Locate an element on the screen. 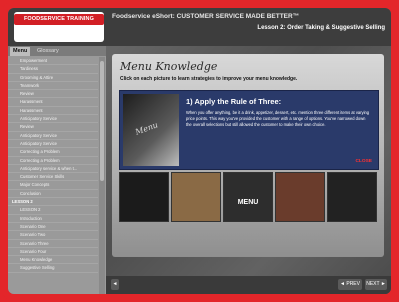 The height and width of the screenshot is (302, 399). thumb-bakery-display is located at coordinates (300, 197).